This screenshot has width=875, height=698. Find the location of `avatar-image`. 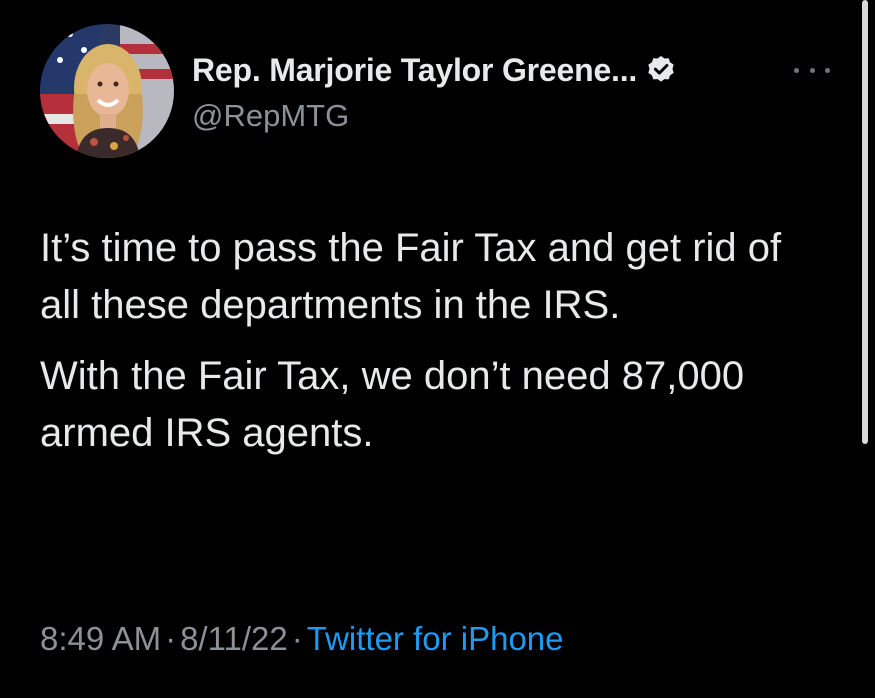

avatar-image is located at coordinates (107, 91).